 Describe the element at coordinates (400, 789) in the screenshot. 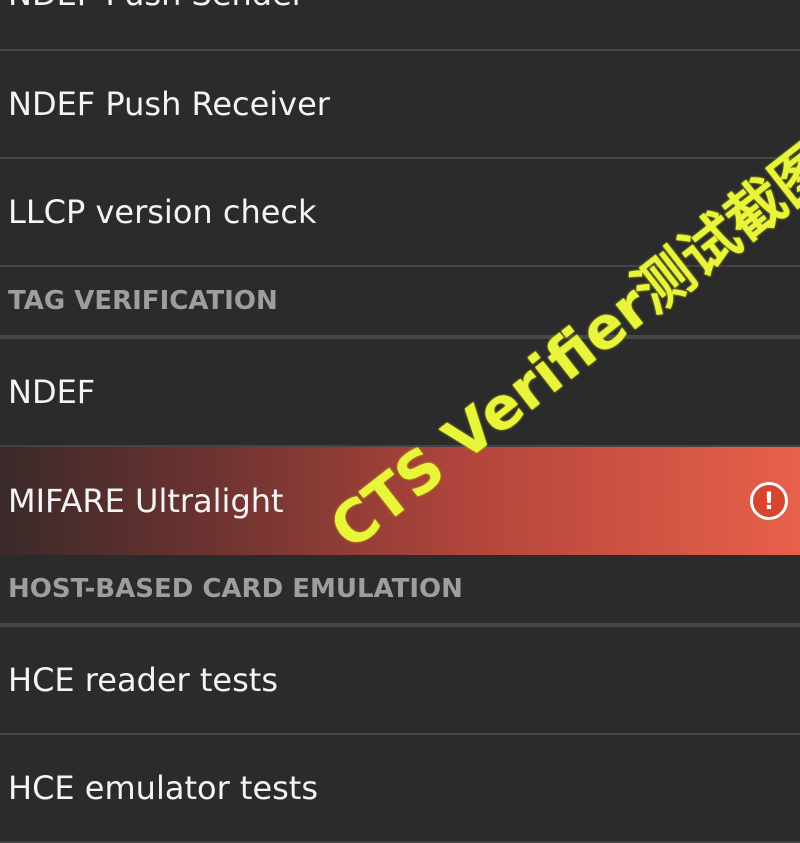

I see `list-item-hce-emulator-tests: HCE emulator tests` at that location.